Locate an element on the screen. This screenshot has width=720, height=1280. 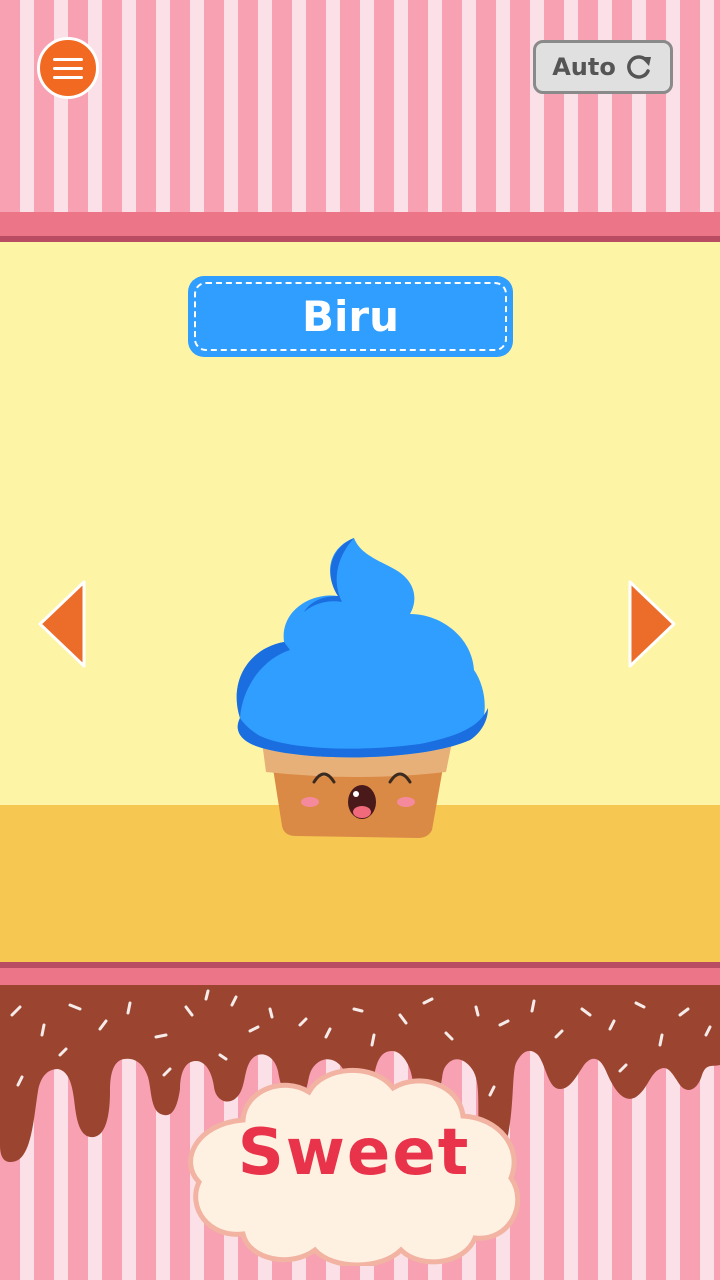
color-name-text: Biru is located at coordinates (350, 316).